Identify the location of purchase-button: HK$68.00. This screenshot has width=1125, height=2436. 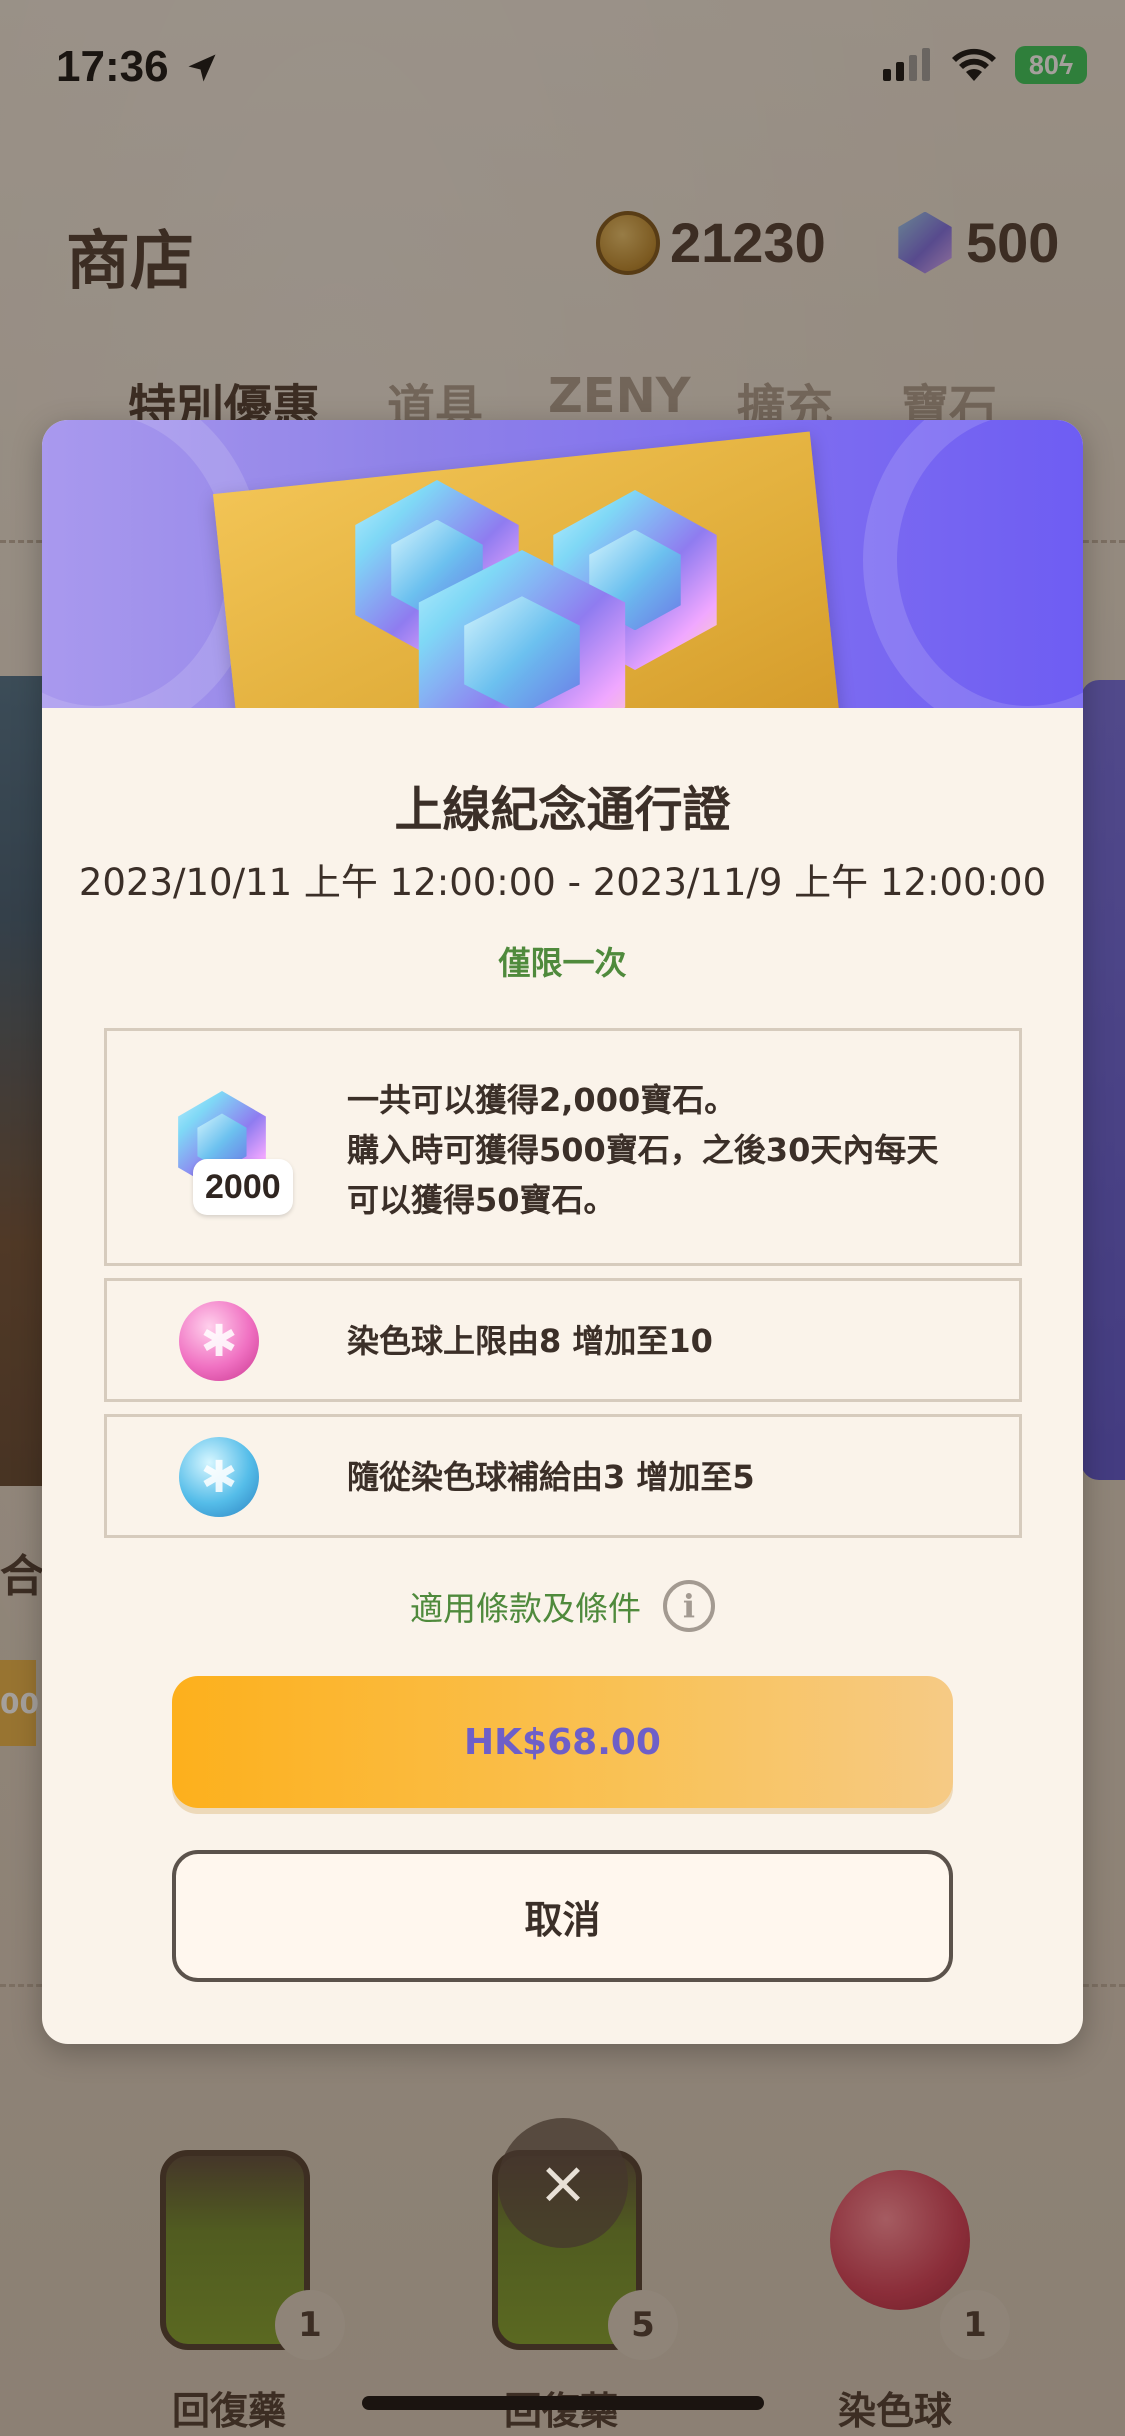
(562, 1742).